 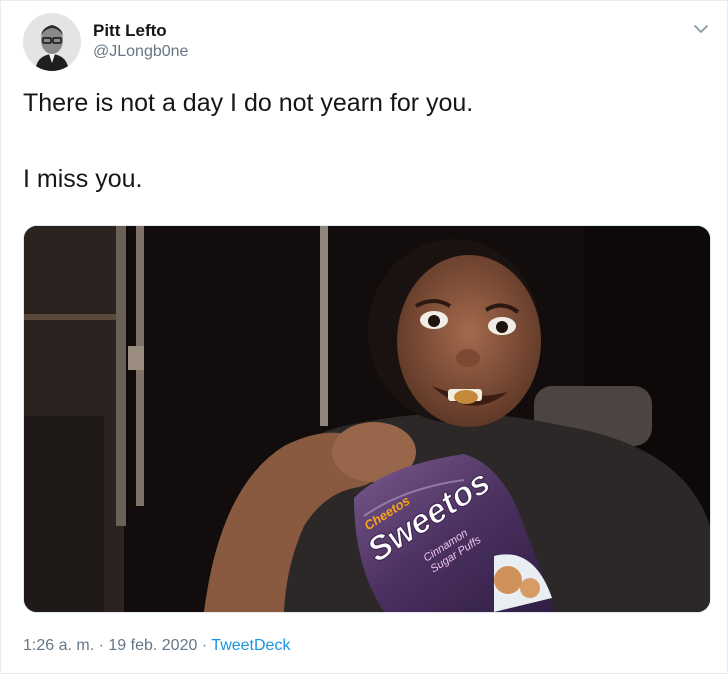 I want to click on tweet-meta: 1:26 a. m. · 19 feb. 2020 · TweetDeck, so click(x=156, y=646).